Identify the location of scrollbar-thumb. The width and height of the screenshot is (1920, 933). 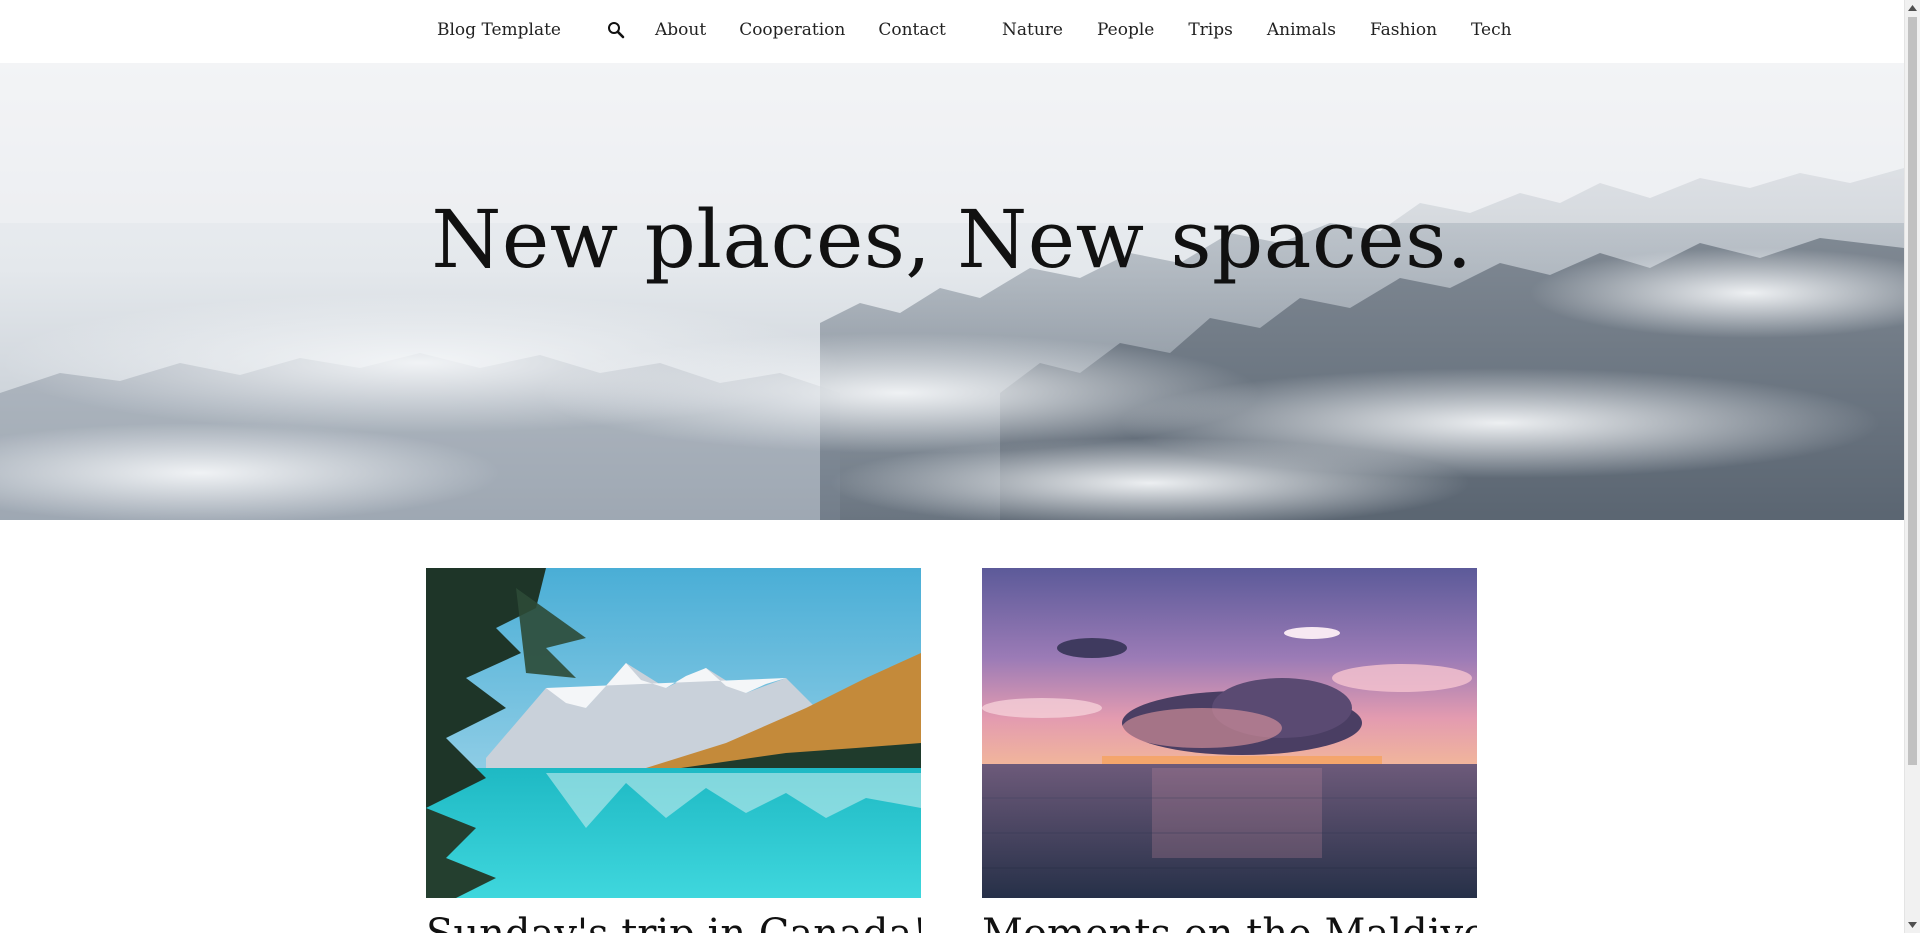
(1912, 391).